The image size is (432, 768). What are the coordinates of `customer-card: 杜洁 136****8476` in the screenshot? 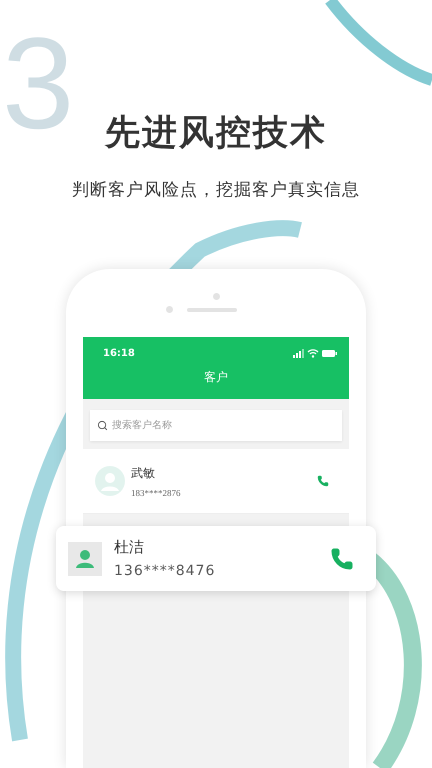 It's located at (216, 558).